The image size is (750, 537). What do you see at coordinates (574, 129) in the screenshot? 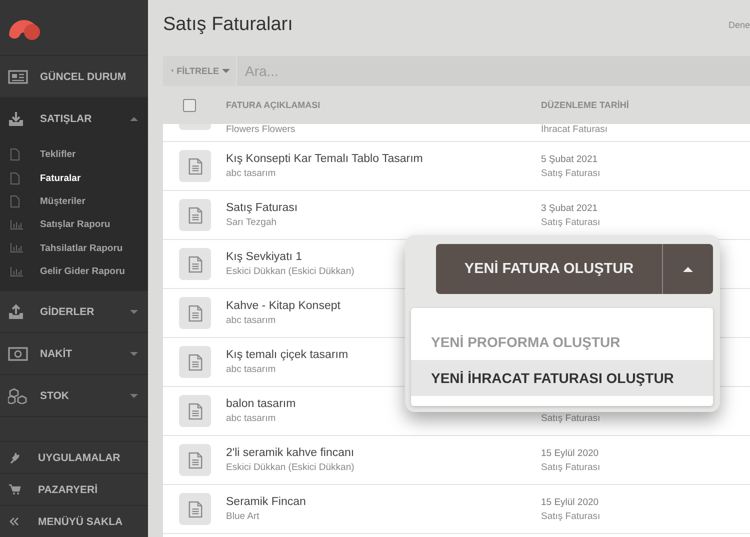
I see `invoice-type: İhracat Faturası` at bounding box center [574, 129].